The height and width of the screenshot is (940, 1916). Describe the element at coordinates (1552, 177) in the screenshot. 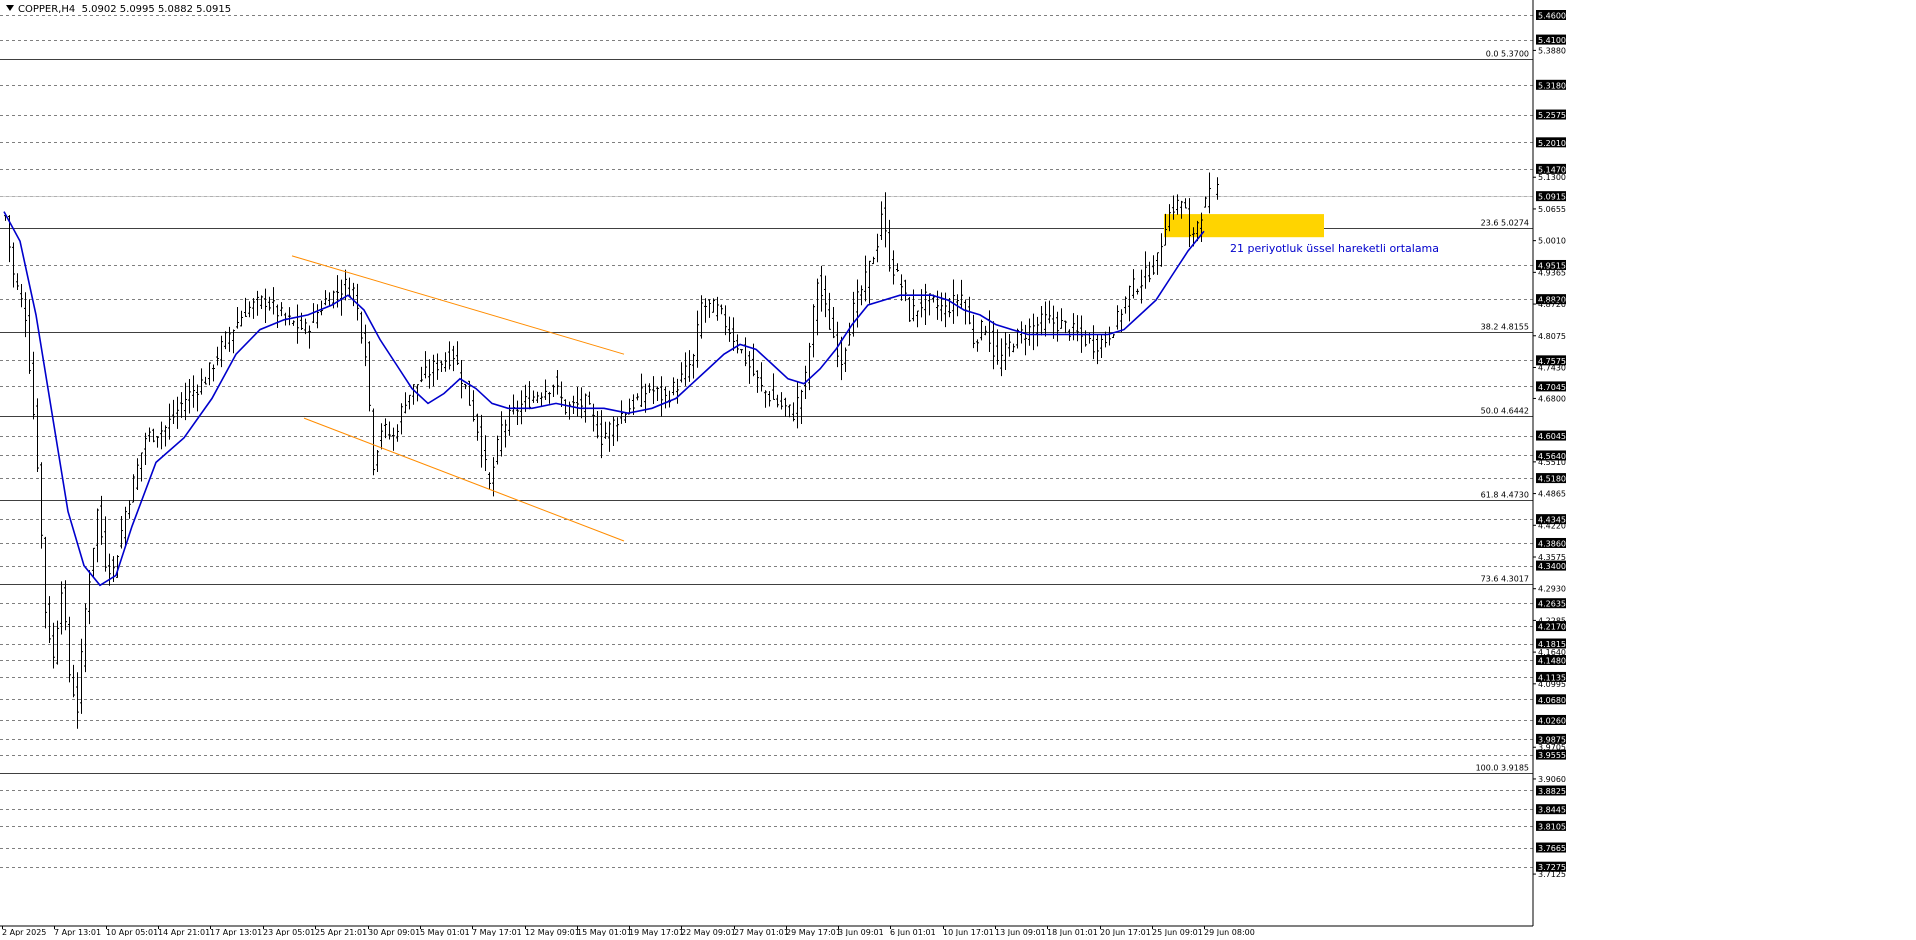

I see `y-tick-label: 5.1300` at that location.